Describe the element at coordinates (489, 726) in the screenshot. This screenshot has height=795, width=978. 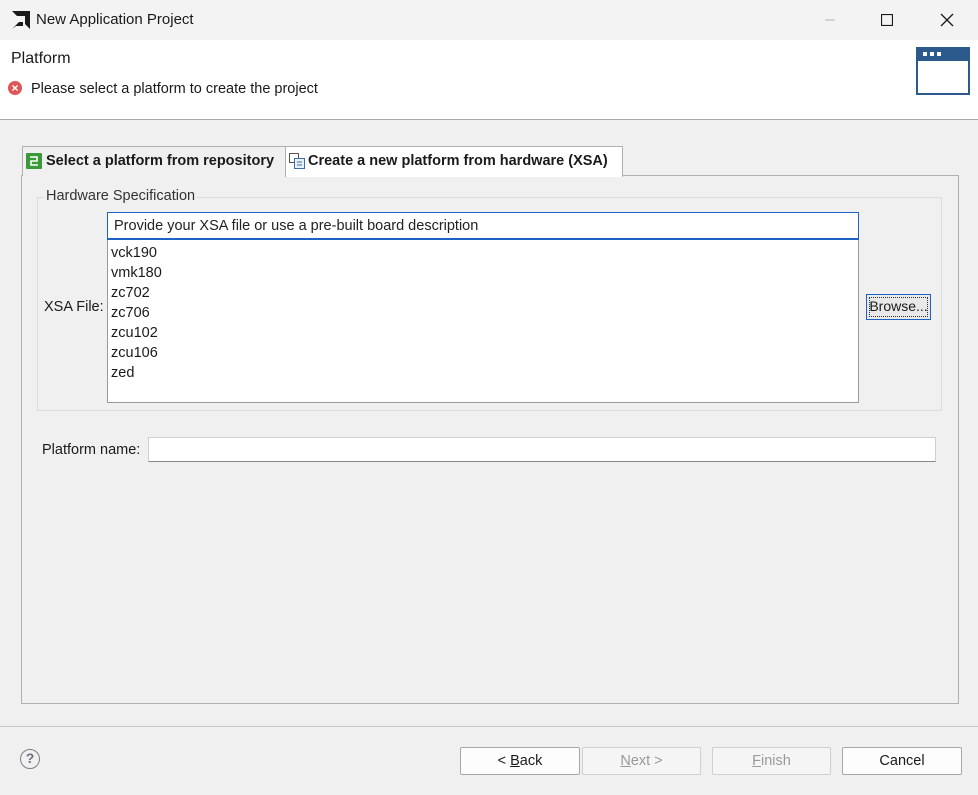
I see `footer-divider` at that location.